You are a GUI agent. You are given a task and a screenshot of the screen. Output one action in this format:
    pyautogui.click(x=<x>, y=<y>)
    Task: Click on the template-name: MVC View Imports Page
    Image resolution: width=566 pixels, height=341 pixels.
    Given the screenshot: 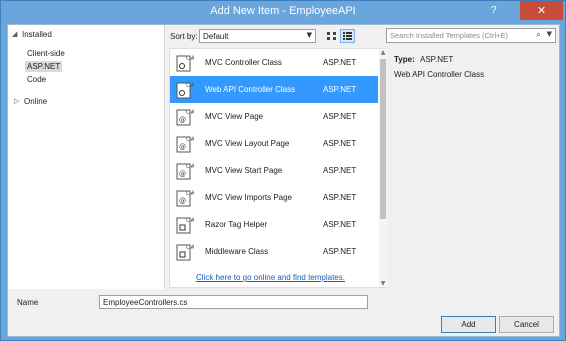 What is the action you would take?
    pyautogui.click(x=248, y=197)
    